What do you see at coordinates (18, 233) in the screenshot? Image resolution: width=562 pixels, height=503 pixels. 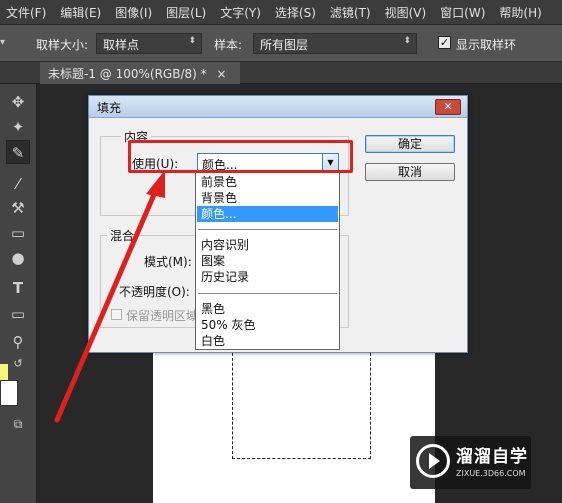 I see `eraser-tool-icon: ▭` at bounding box center [18, 233].